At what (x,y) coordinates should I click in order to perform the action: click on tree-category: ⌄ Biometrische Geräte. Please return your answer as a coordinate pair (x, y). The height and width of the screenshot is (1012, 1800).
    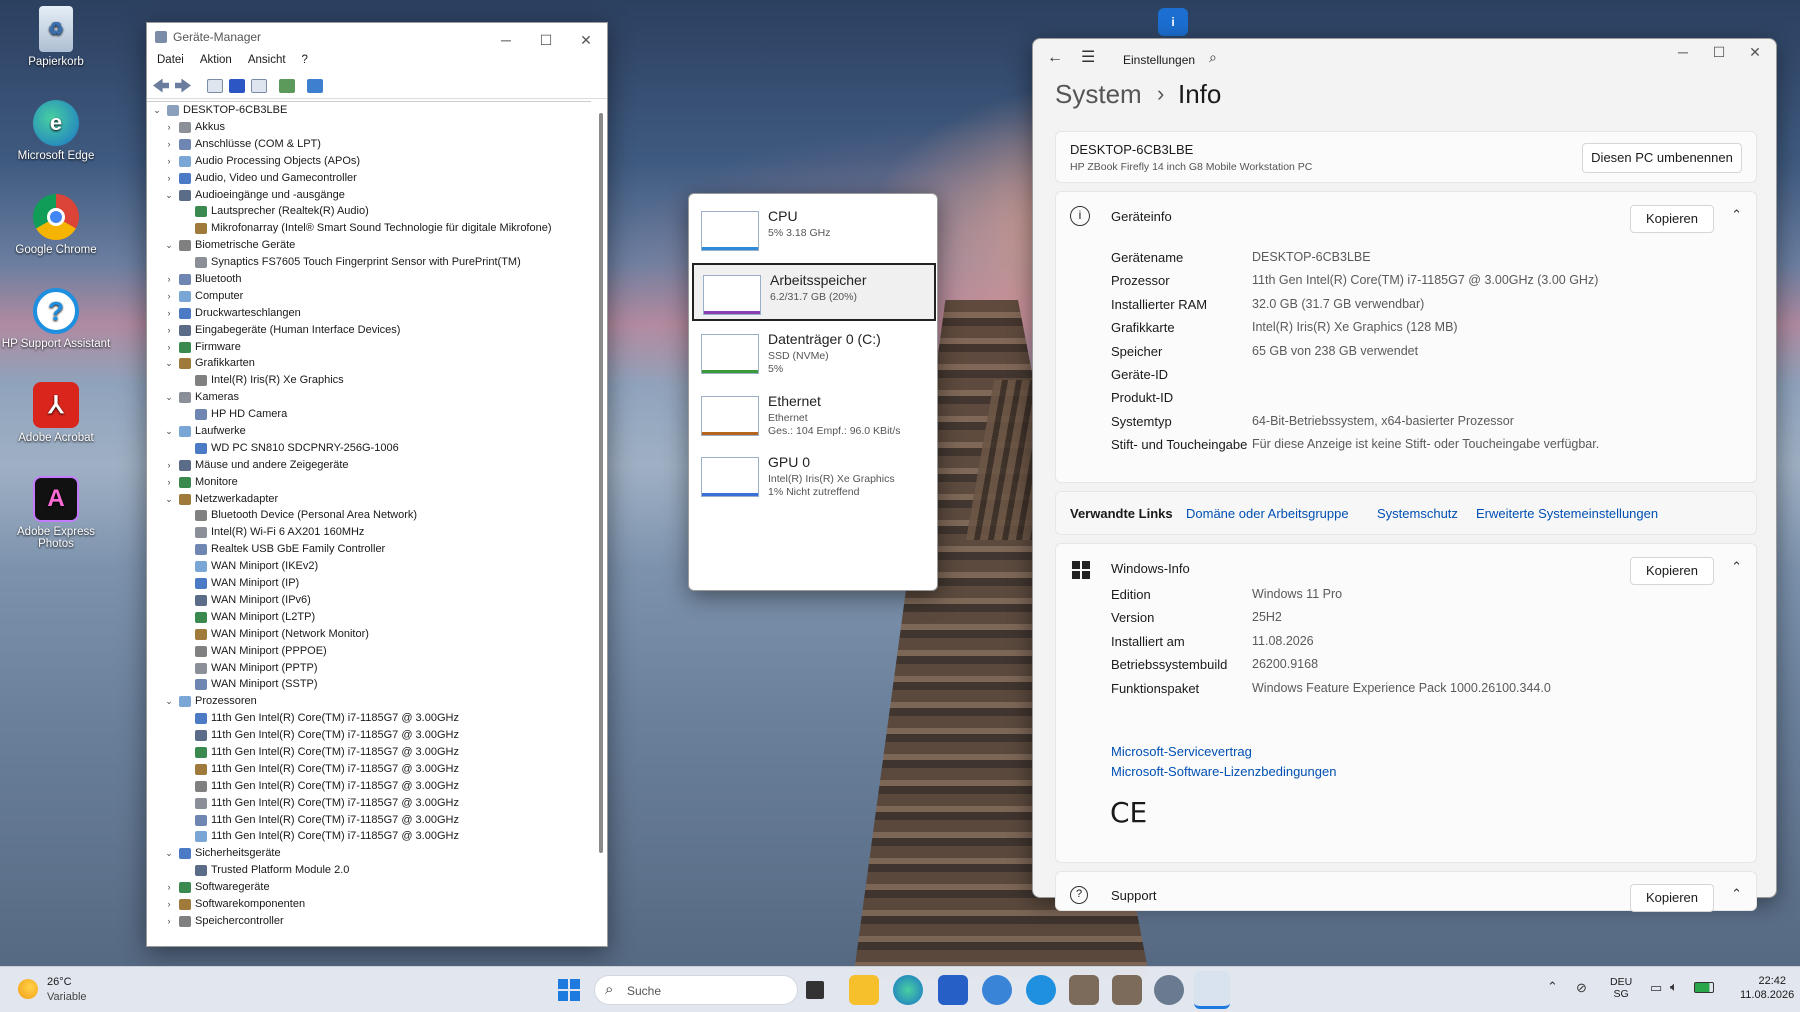
    Looking at the image, I should click on (369, 245).